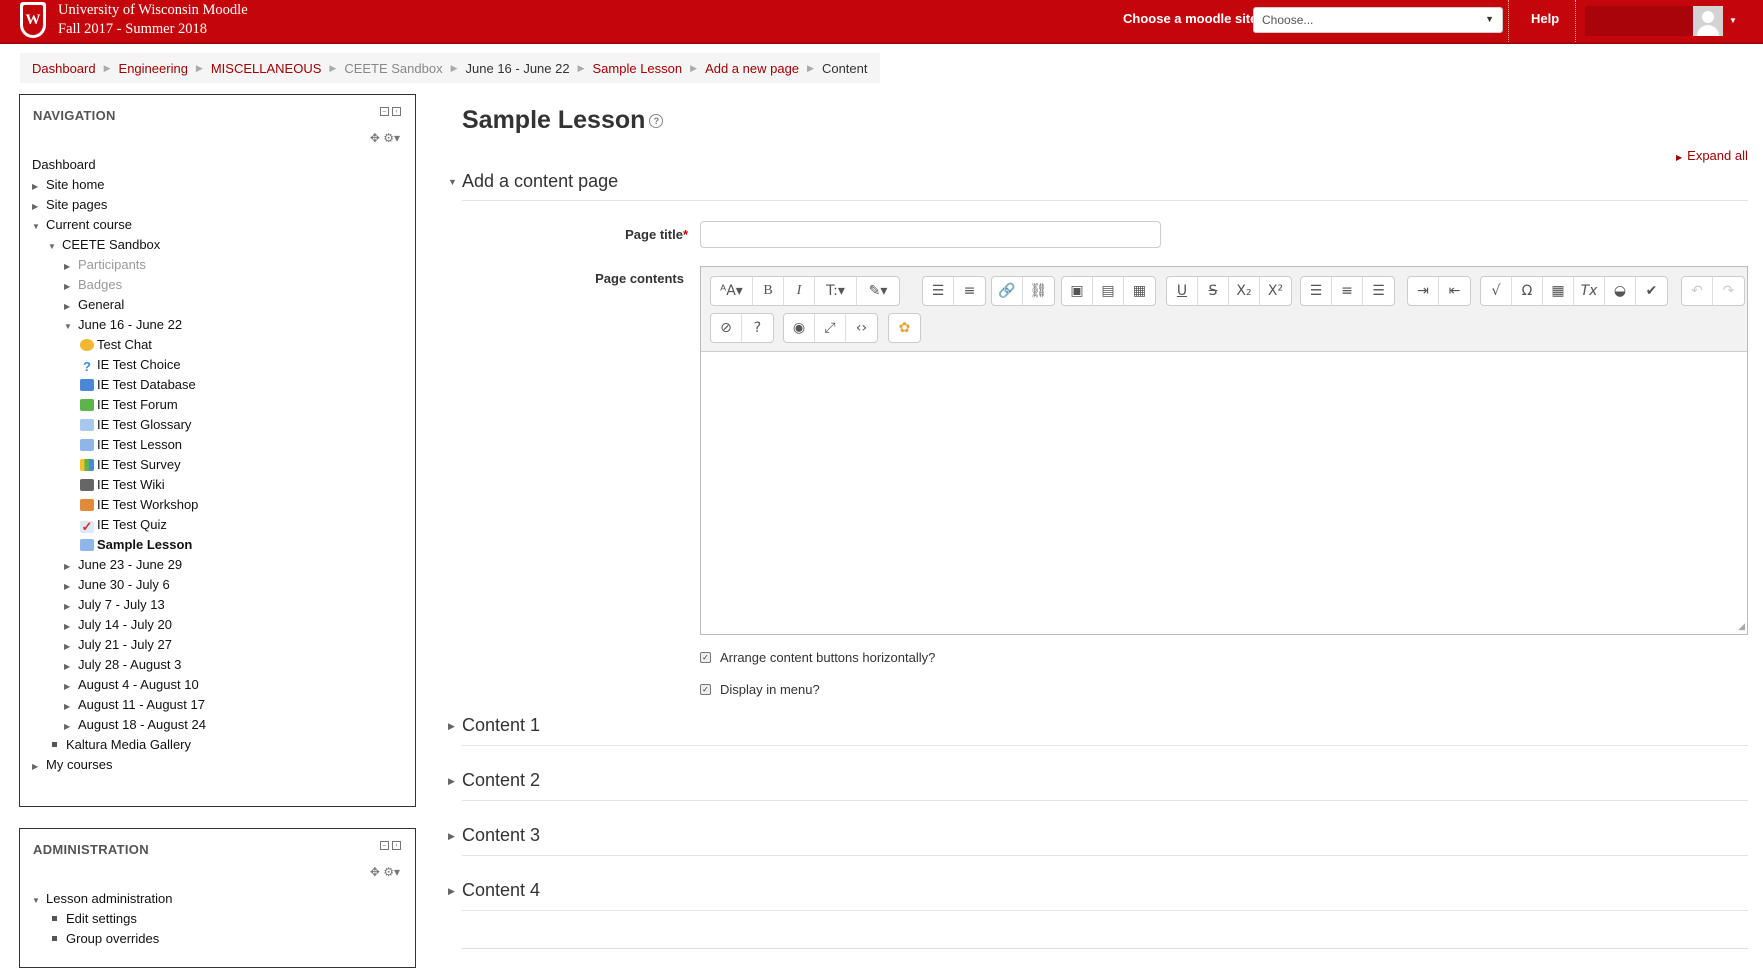 The image size is (1763, 968). I want to click on admin-item-lesson-administration: ▼ Lesson administration, so click(102, 899).